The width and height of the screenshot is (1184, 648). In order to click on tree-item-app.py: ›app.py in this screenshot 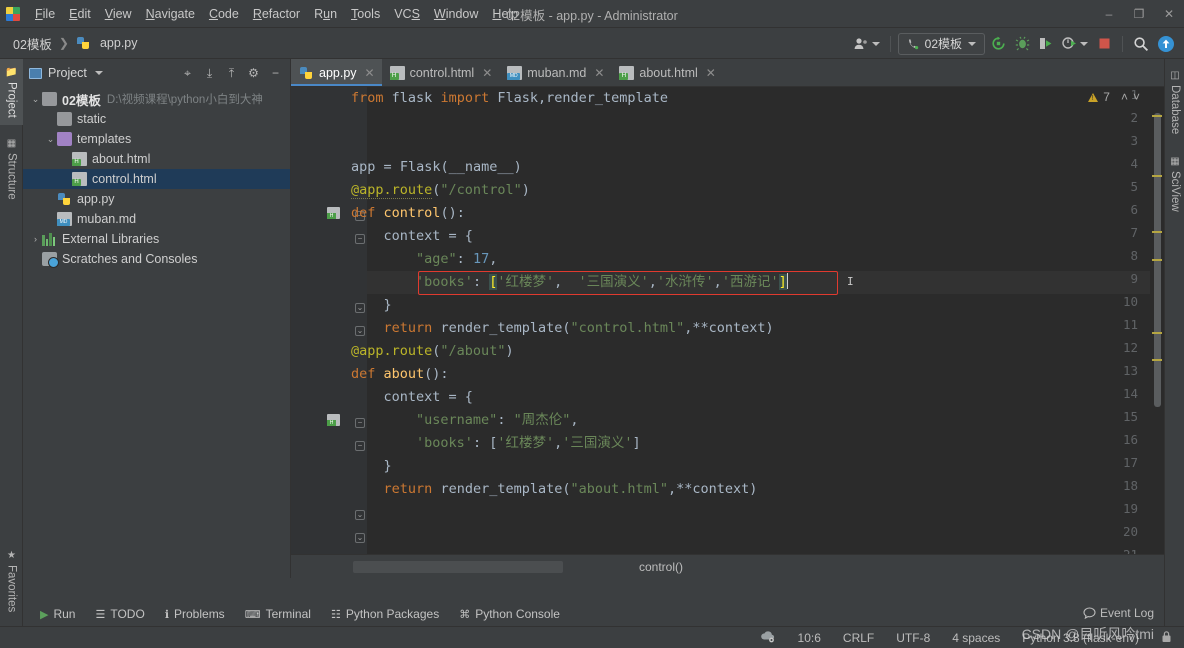, I will do `click(156, 199)`.